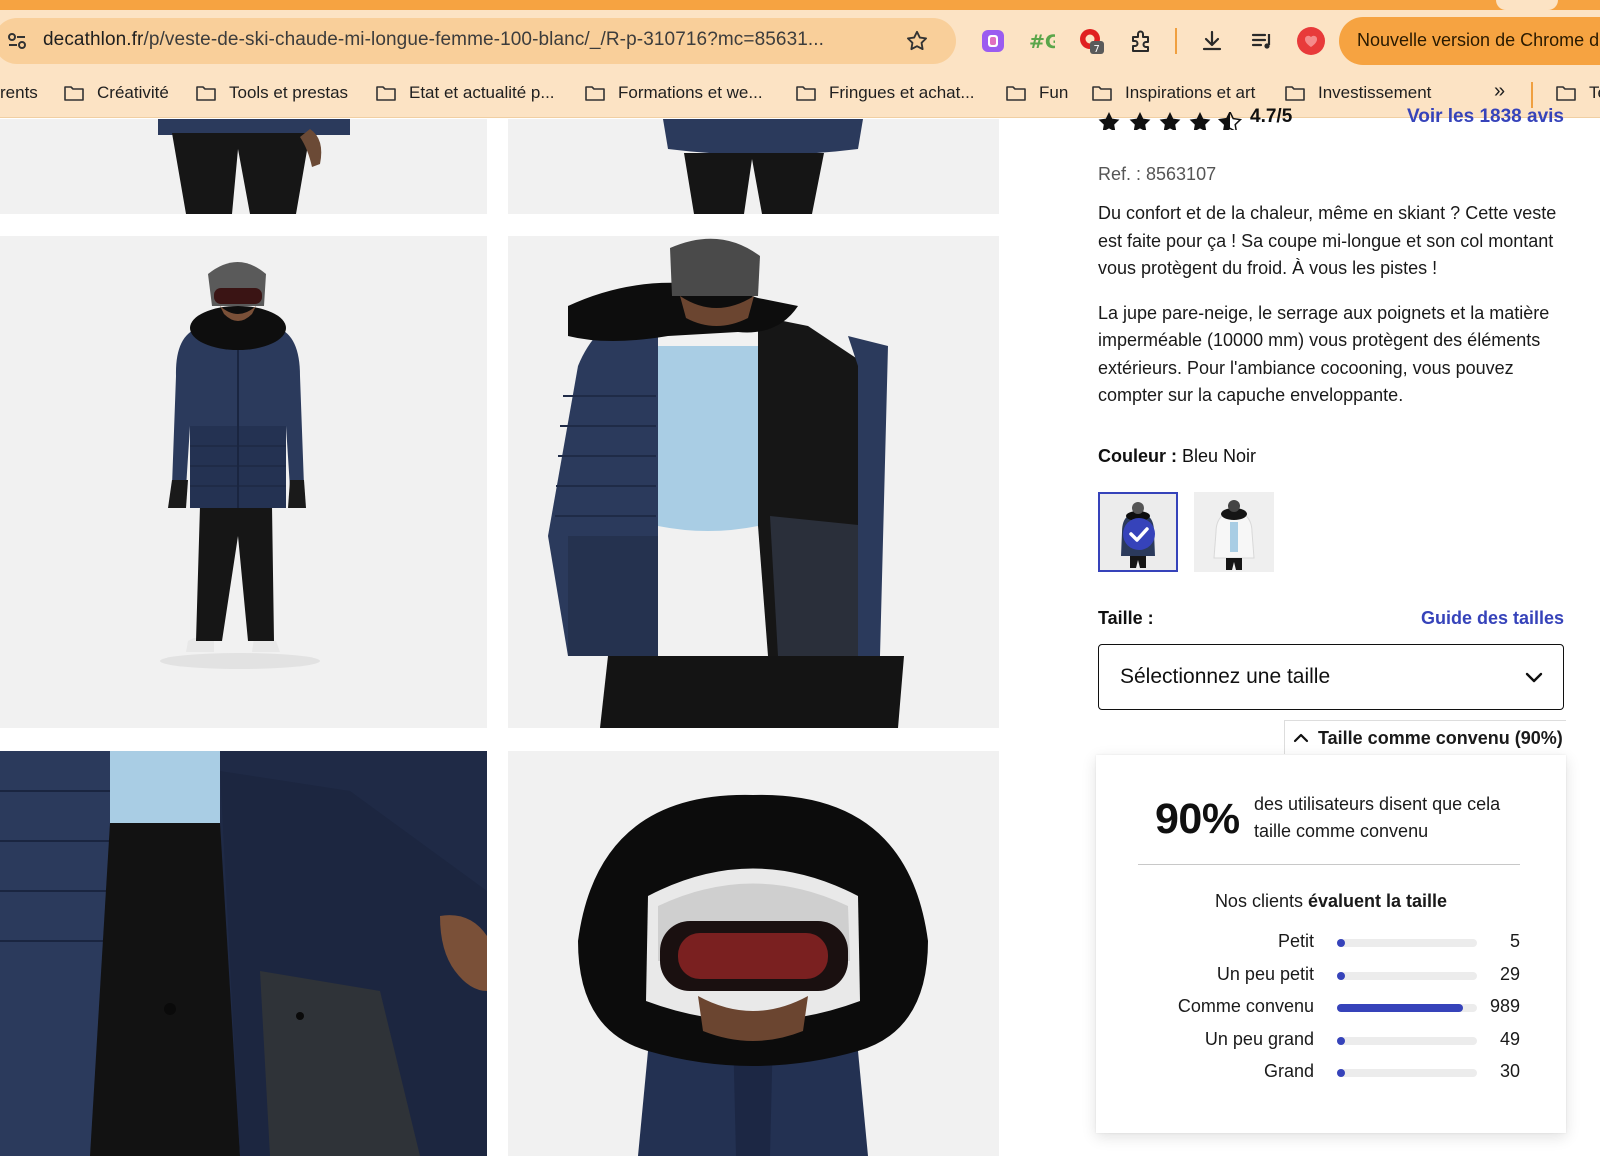  I want to click on size-label: Taille :, so click(1126, 618).